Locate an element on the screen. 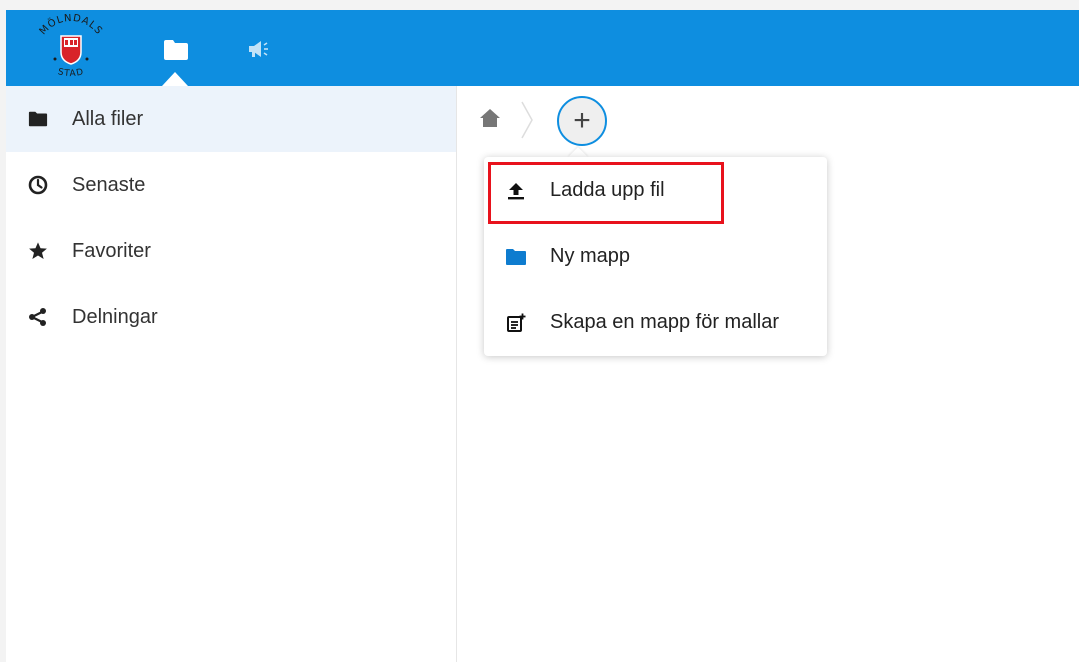 This screenshot has width=1079, height=662. megaphone-icon is located at coordinates (259, 51).